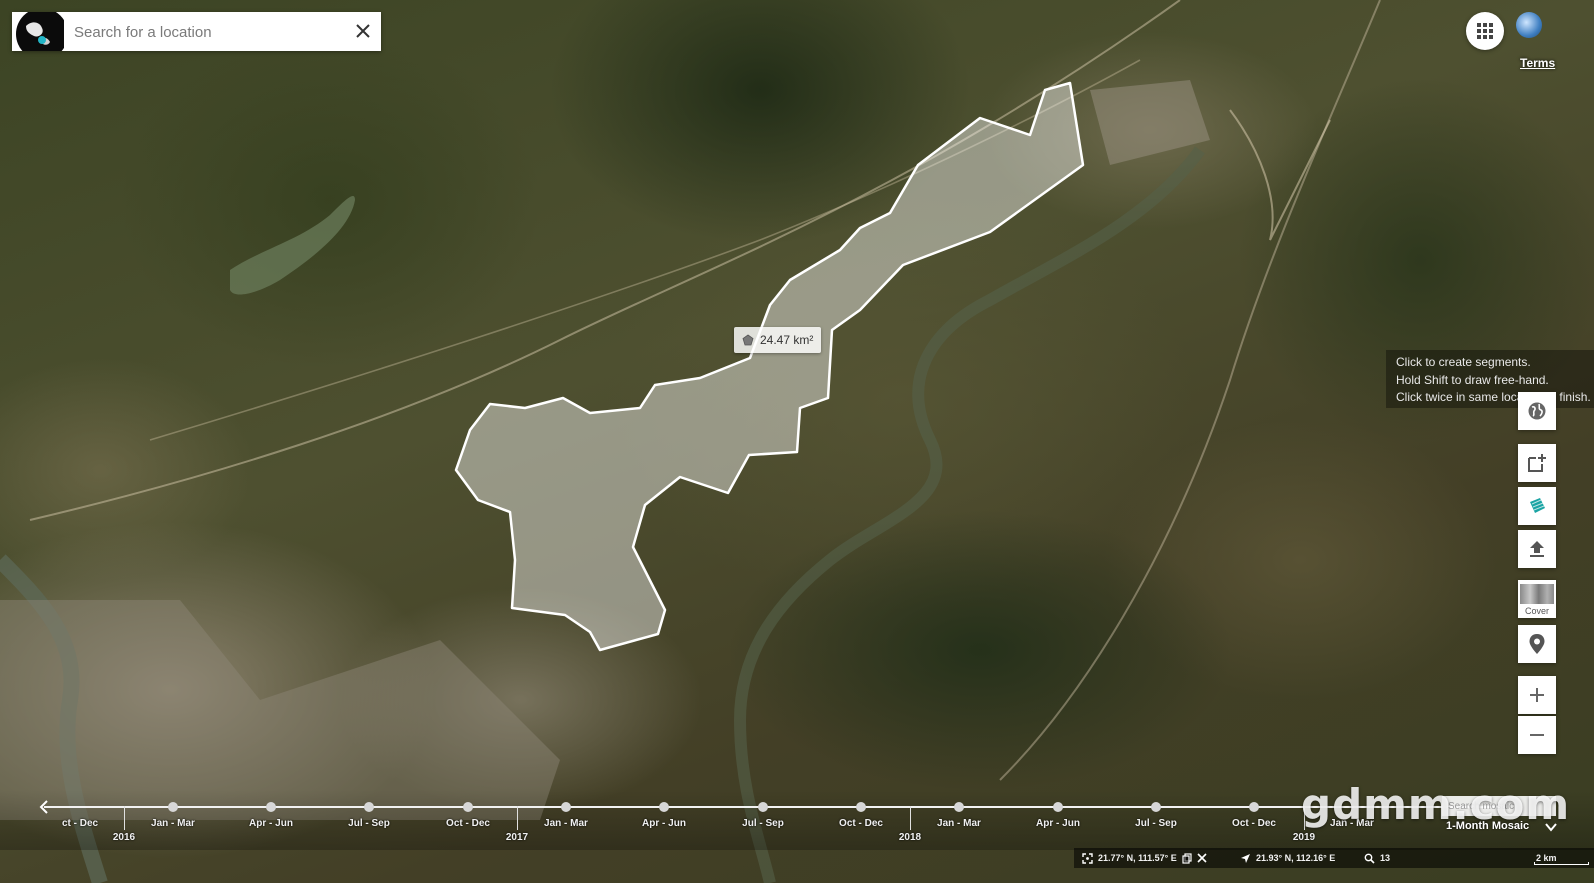 This screenshot has height=883, width=1594. Describe the element at coordinates (1529, 25) in the screenshot. I see `profile-avatar` at that location.